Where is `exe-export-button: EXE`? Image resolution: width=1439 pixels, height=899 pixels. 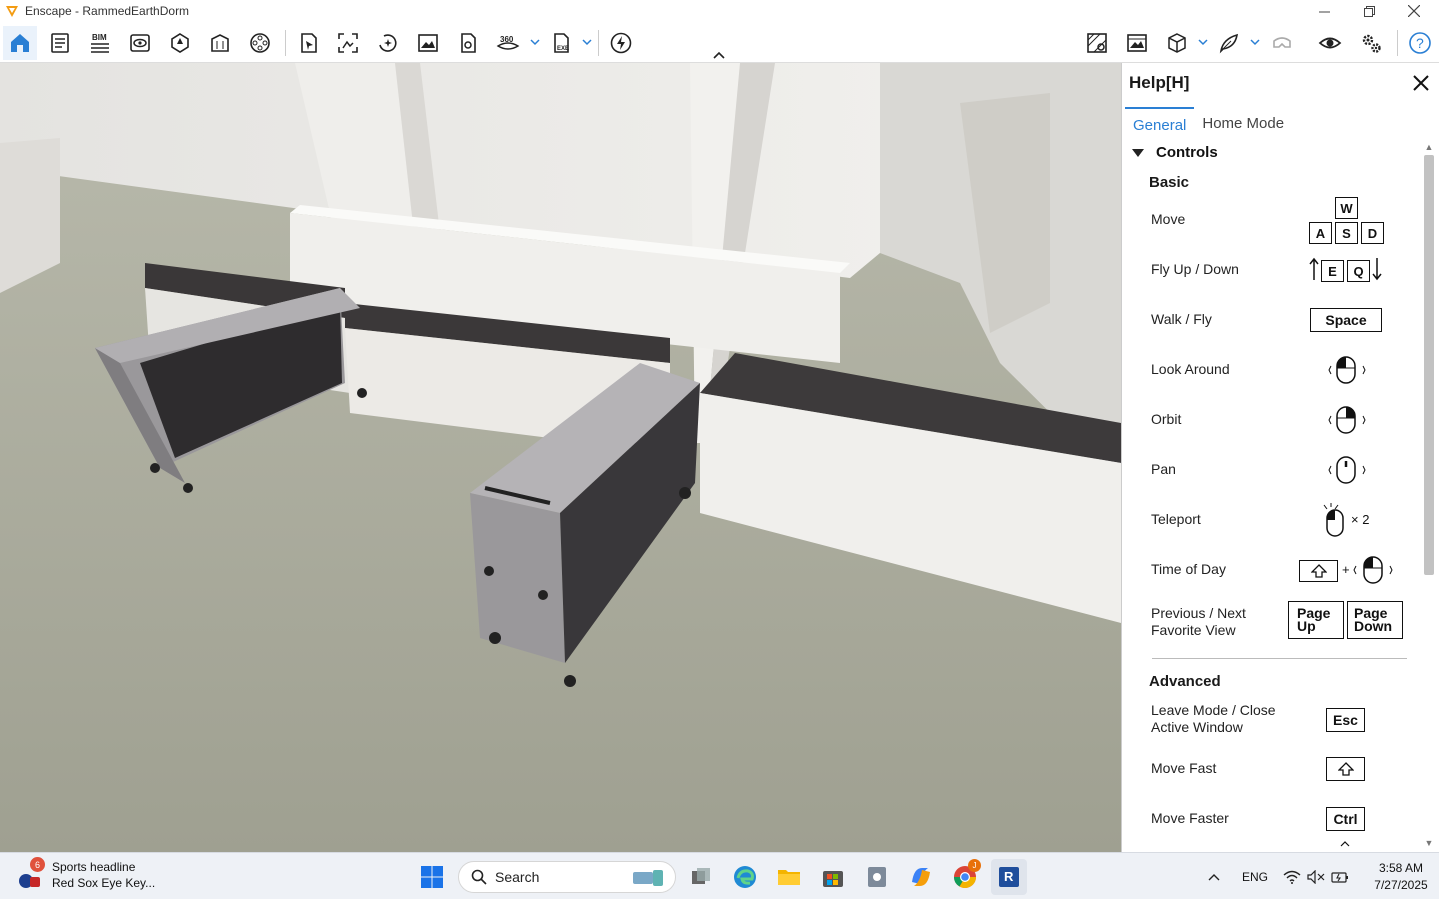 exe-export-button: EXE is located at coordinates (562, 43).